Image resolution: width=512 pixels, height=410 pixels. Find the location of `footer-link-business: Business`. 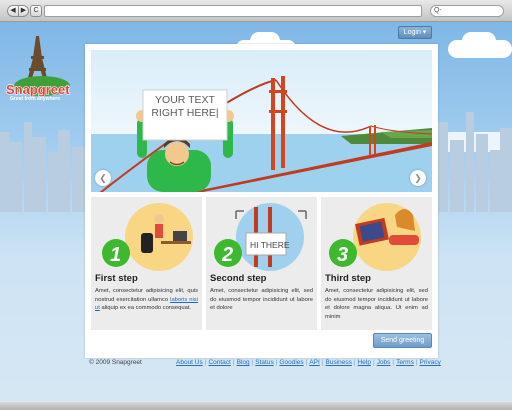

footer-link-business: Business is located at coordinates (339, 362).